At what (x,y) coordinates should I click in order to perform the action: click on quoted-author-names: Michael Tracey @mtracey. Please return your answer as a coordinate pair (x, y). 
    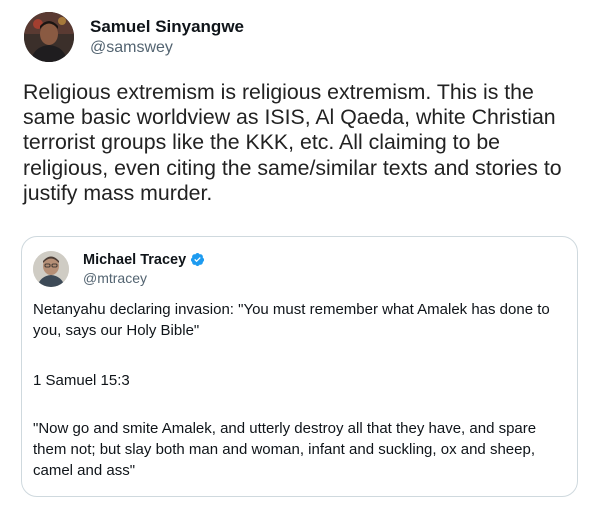
    Looking at the image, I should click on (144, 269).